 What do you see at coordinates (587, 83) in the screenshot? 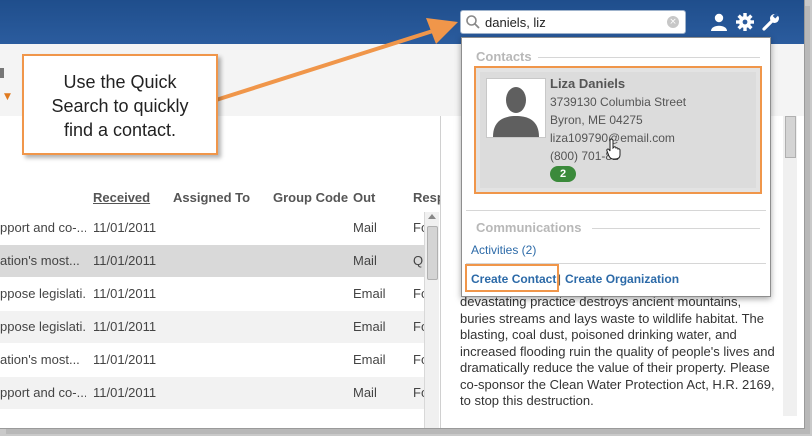
I see `contact-name: Liza Daniels` at bounding box center [587, 83].